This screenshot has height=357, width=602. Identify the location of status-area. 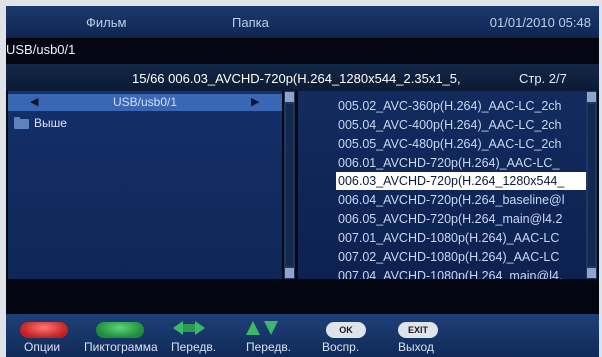
(302, 297).